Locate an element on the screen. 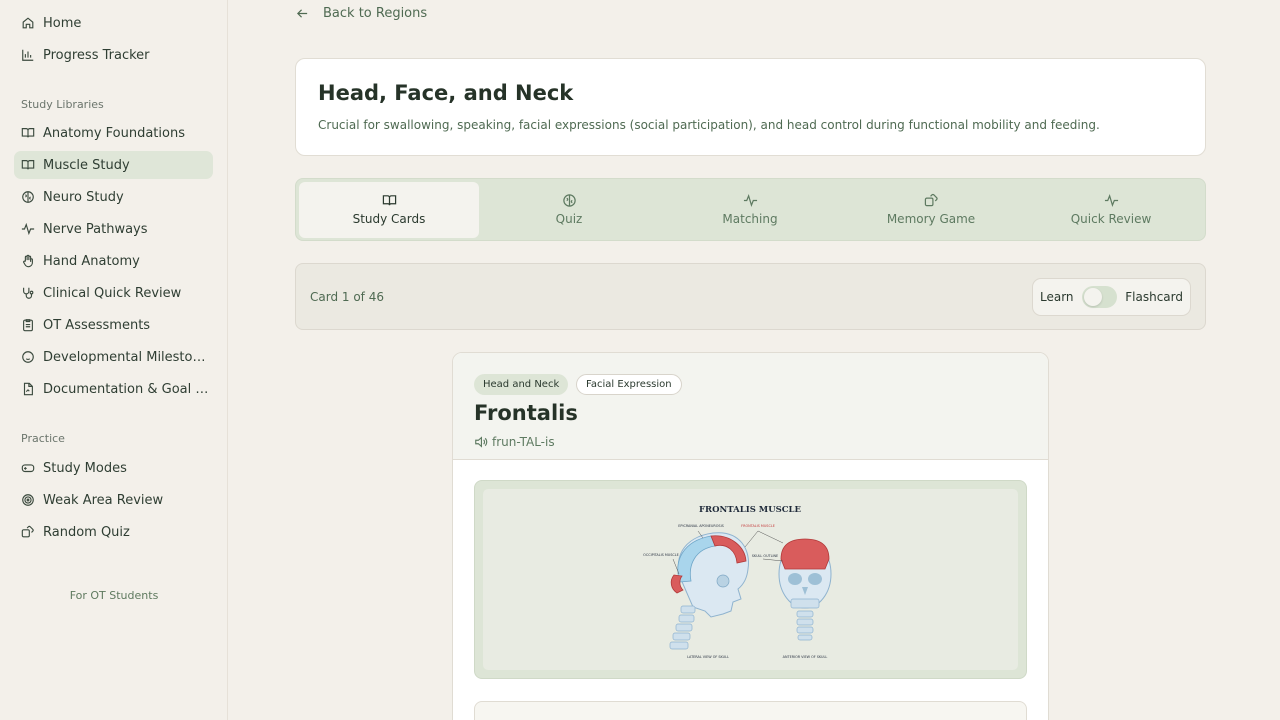 This screenshot has height=720, width=1280. baby-icon is located at coordinates (28, 357).